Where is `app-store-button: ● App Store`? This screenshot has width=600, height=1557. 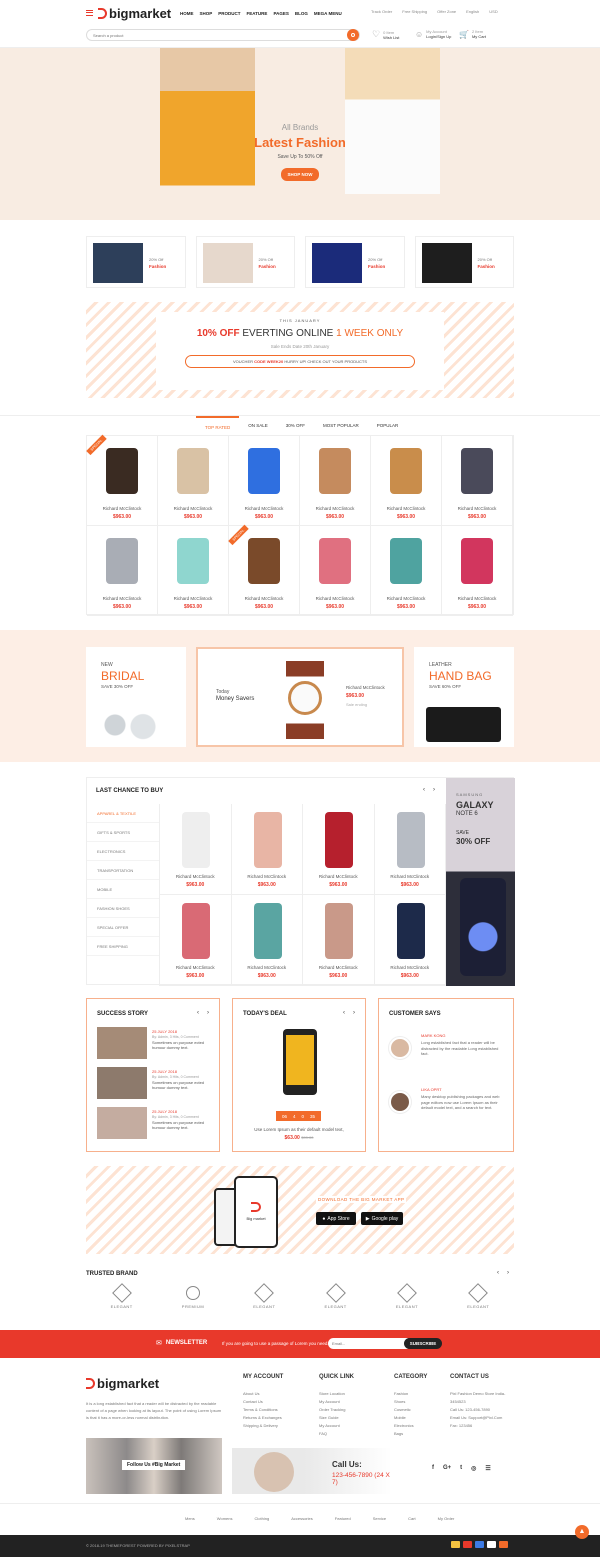
app-store-button: ● App Store is located at coordinates (336, 1218).